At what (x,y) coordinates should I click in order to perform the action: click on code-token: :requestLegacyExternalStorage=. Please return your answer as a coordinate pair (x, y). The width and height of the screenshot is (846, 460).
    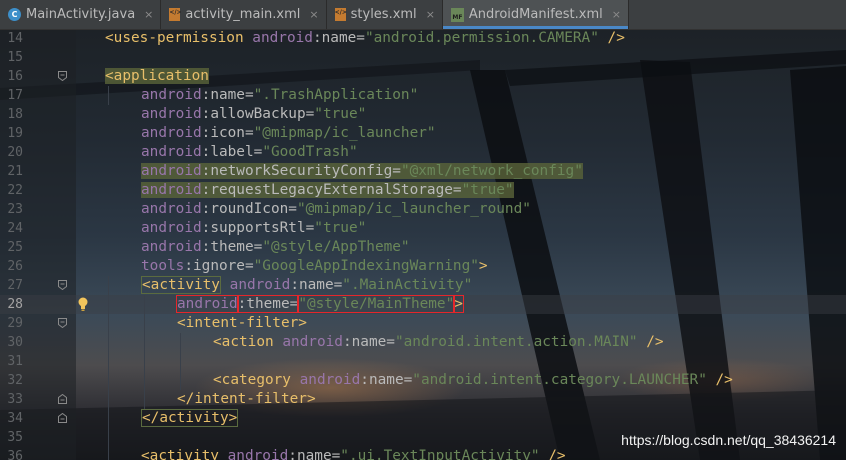
    Looking at the image, I should click on (331, 190).